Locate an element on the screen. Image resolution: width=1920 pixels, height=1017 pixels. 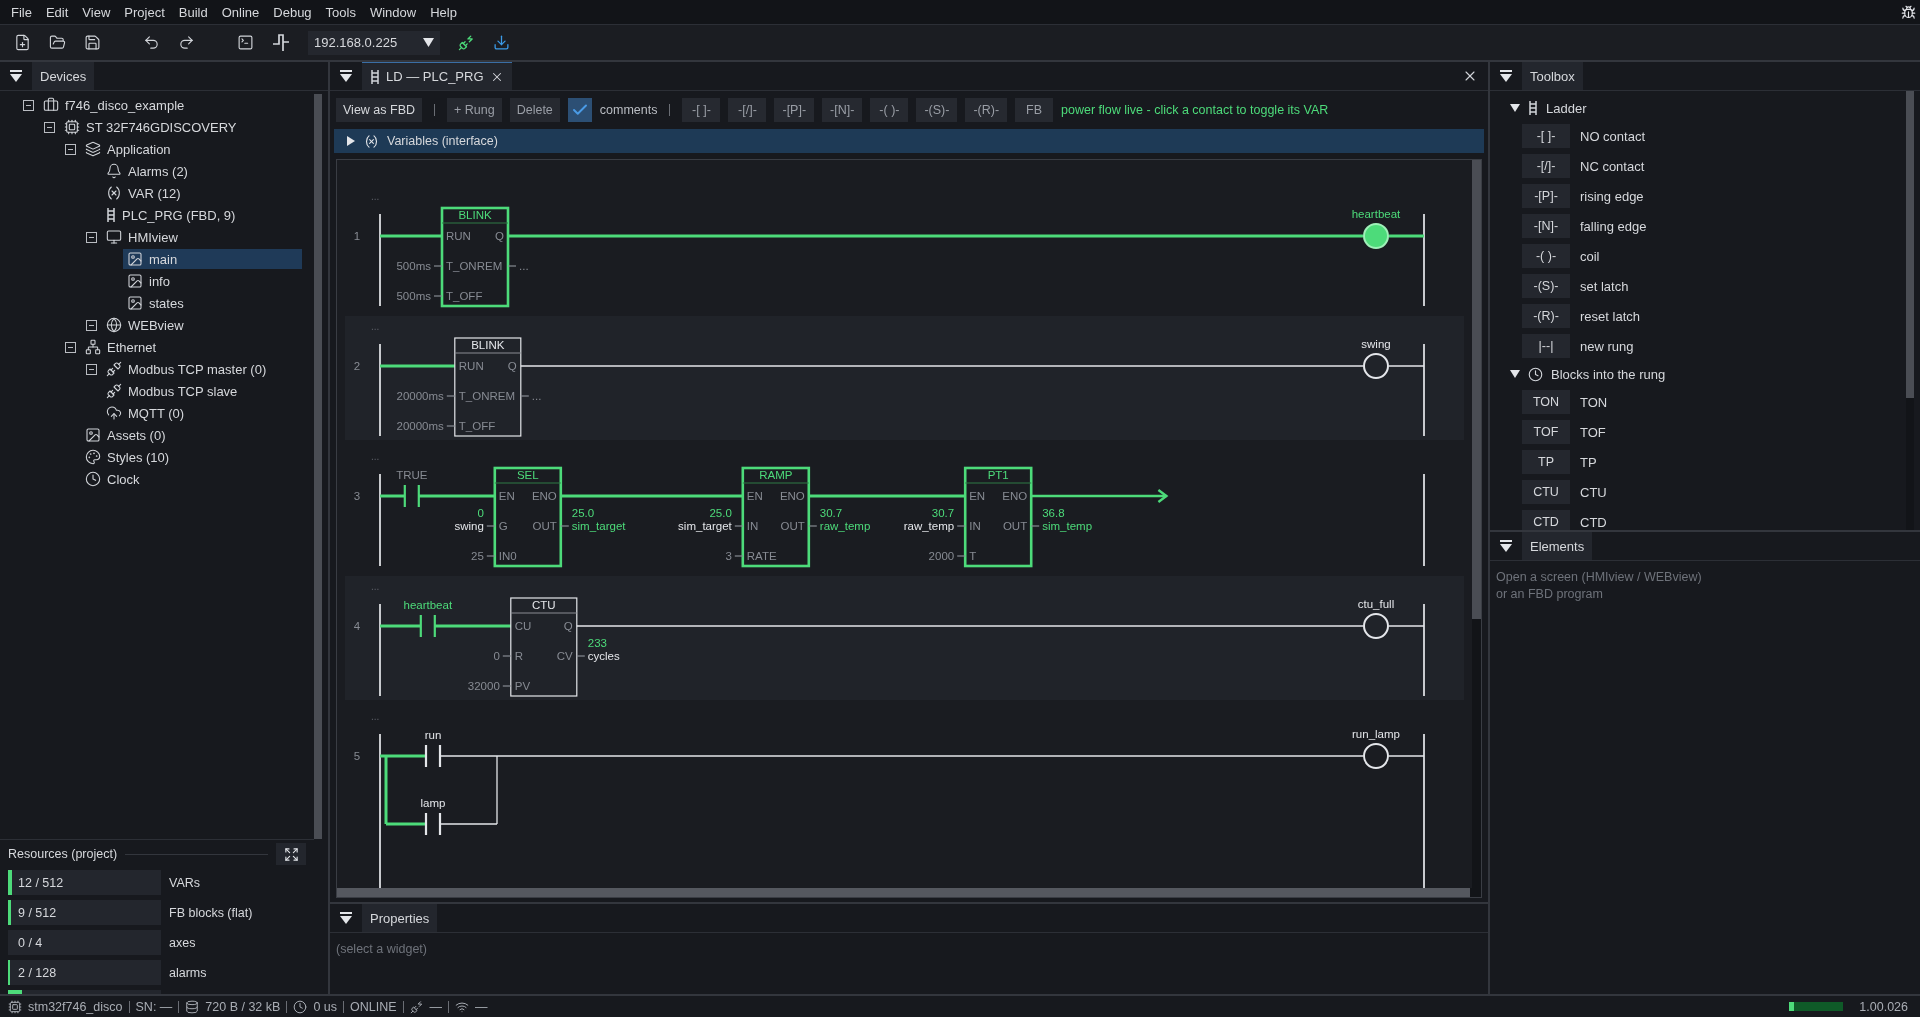
expand-button is located at coordinates (291, 854).